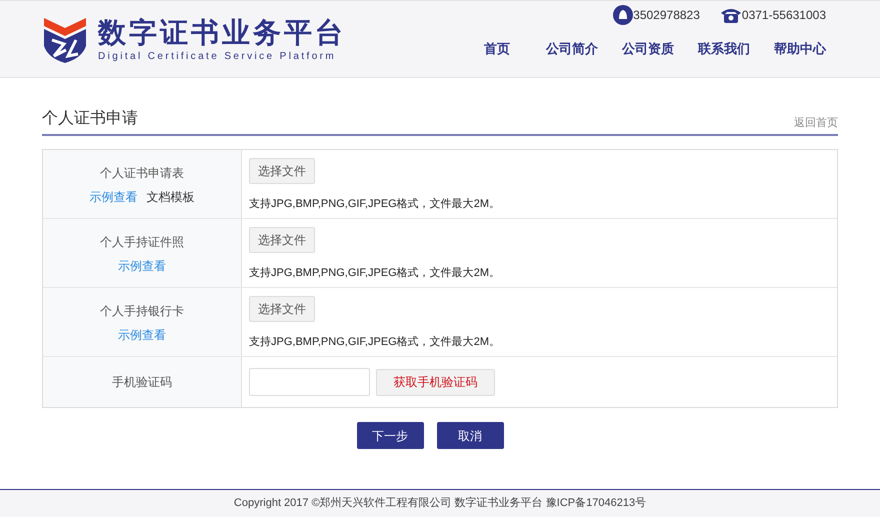 Image resolution: width=880 pixels, height=517 pixels. Describe the element at coordinates (222, 32) in the screenshot. I see `site-title: 数字证书业务平台` at that location.